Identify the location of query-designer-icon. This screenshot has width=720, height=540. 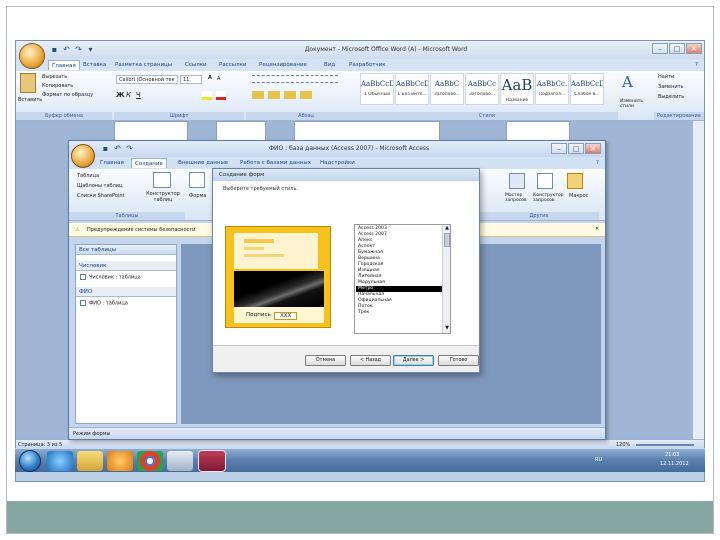
(545, 181).